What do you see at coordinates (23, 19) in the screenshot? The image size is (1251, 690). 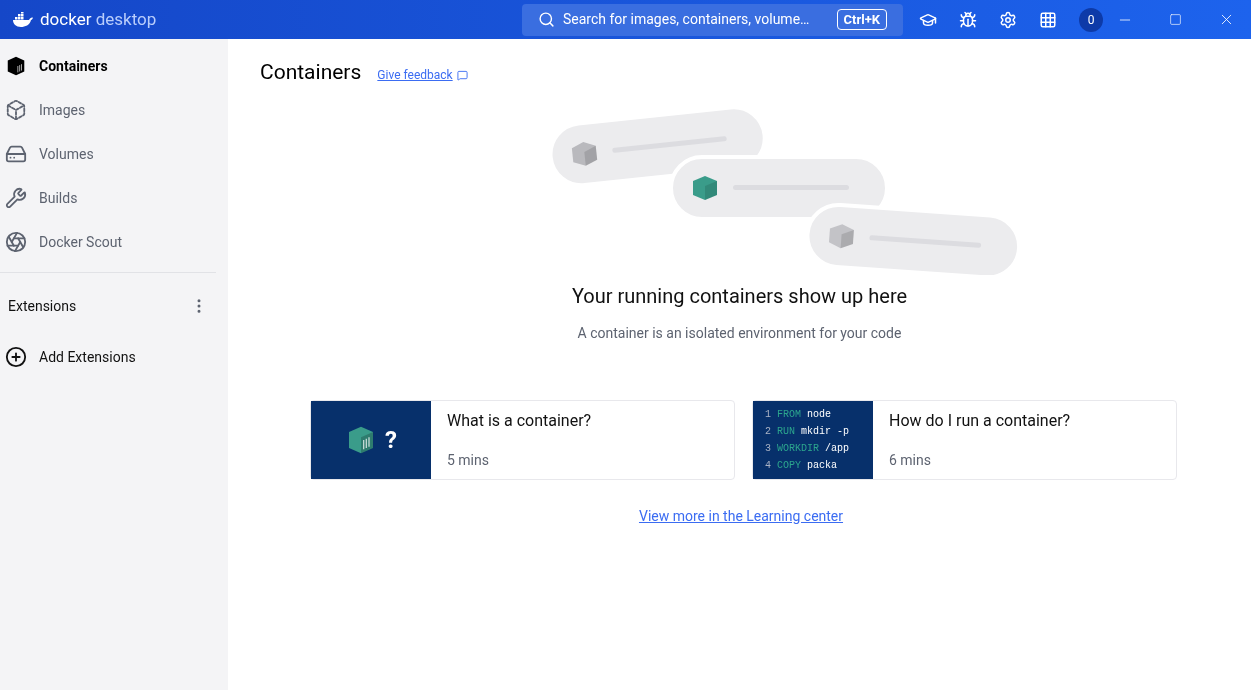 I see `whale-logo-icon` at bounding box center [23, 19].